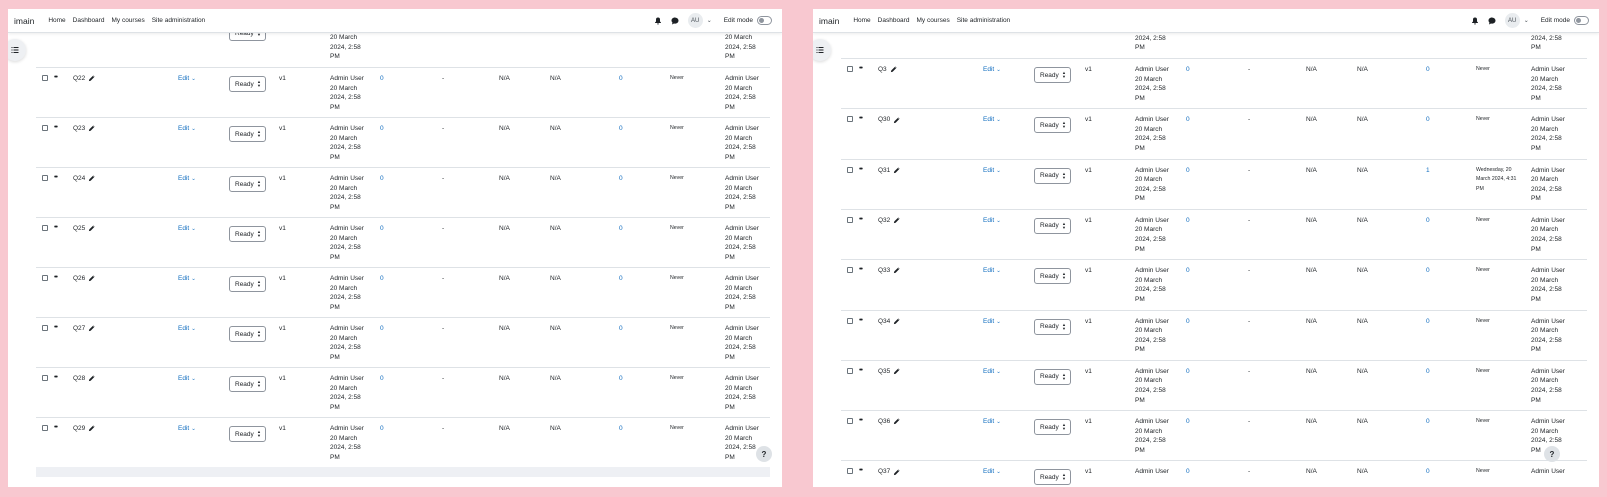  Describe the element at coordinates (658, 21) in the screenshot. I see `notifications-icon` at that location.